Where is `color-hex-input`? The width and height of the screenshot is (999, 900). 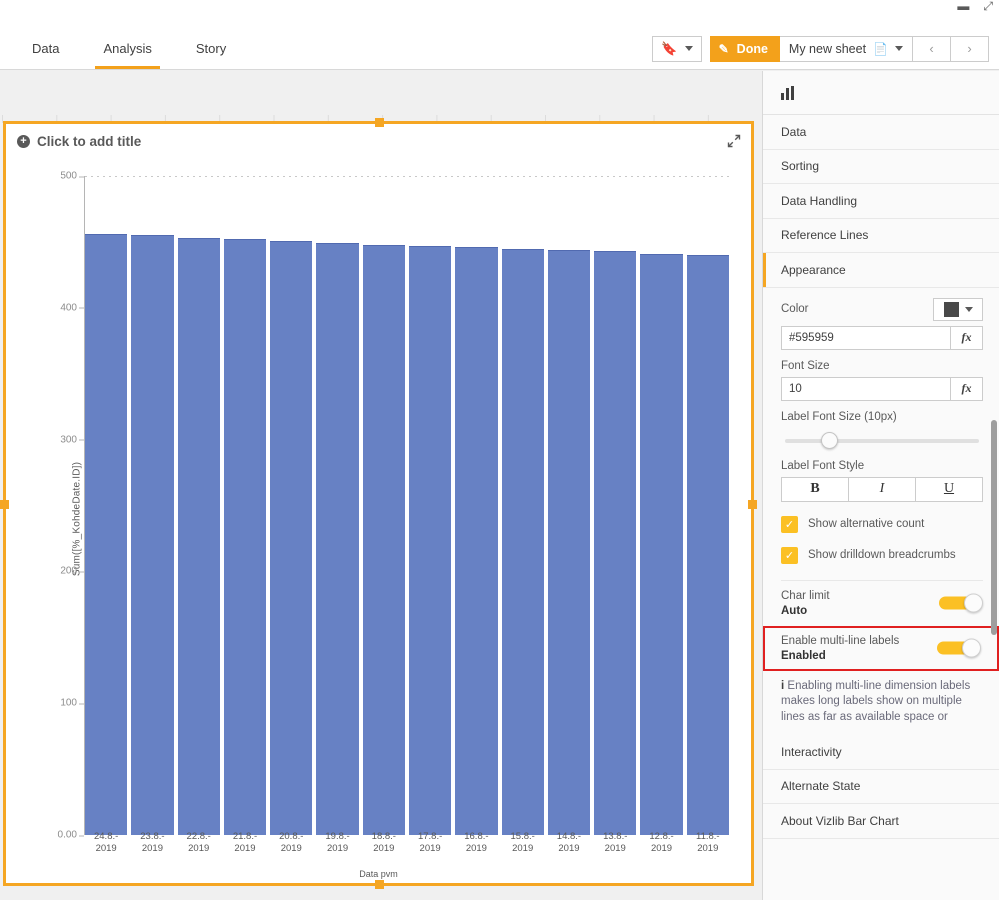 color-hex-input is located at coordinates (866, 337).